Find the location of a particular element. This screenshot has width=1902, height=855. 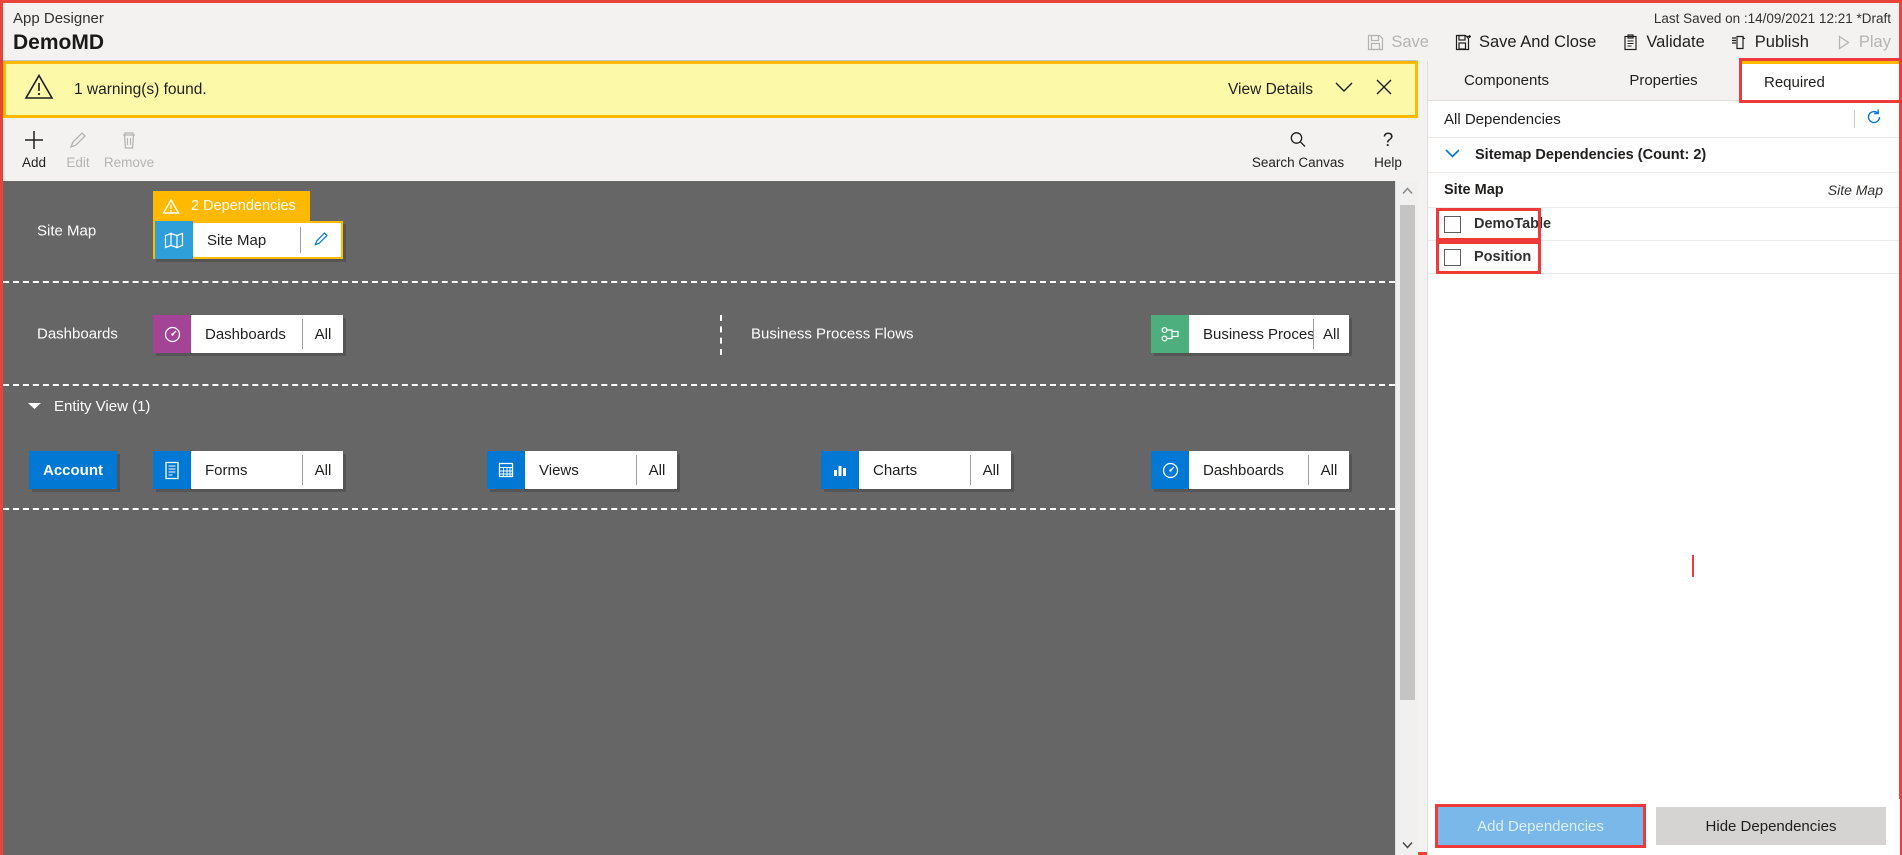

canvas-band-sitemap: Site Map 2 Dependencies Site Map is located at coordinates (699, 232).